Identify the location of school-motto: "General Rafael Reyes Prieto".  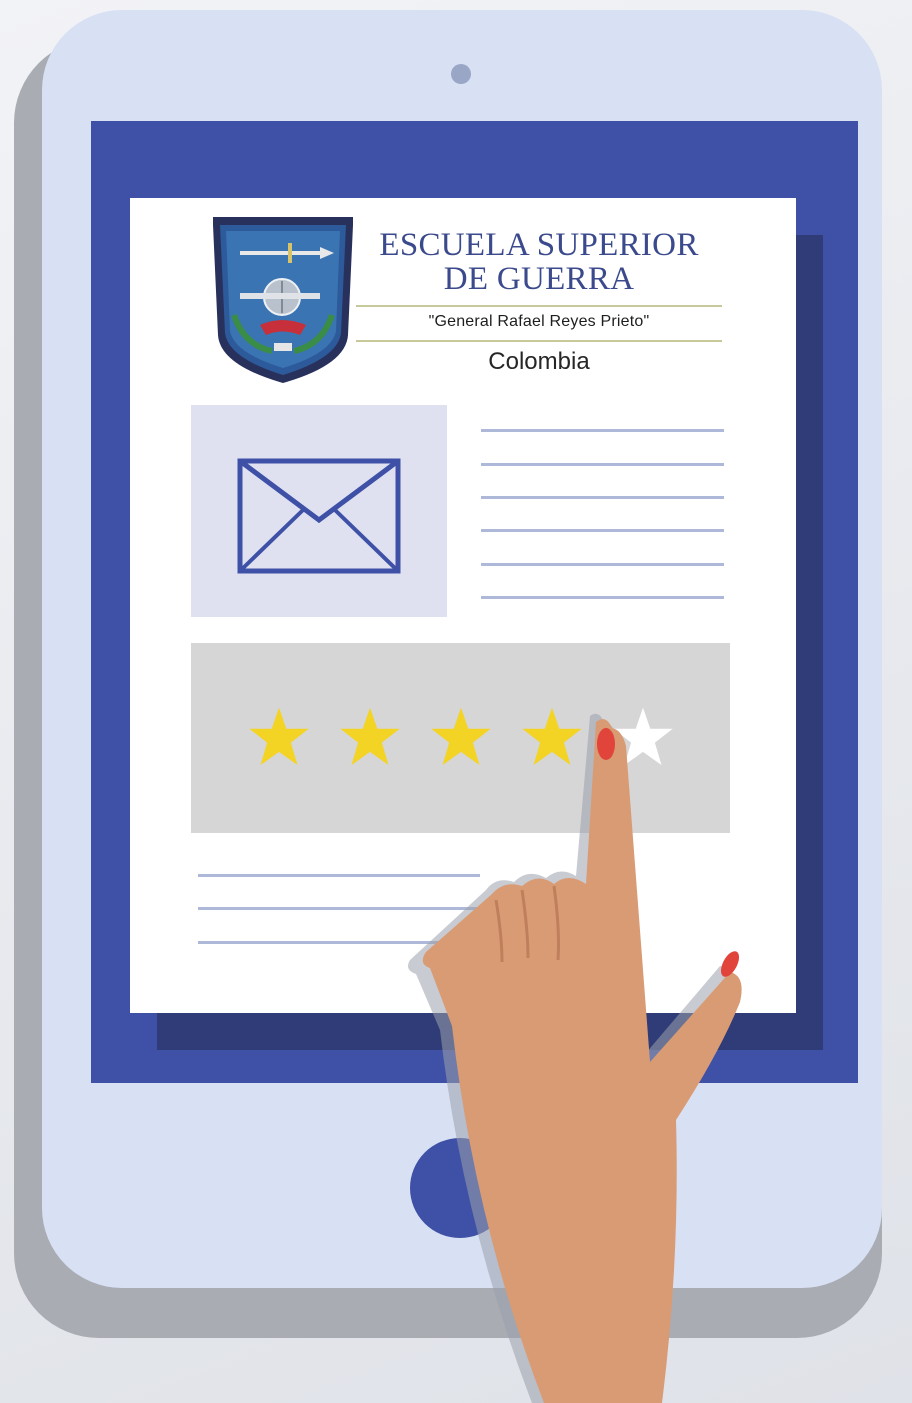
(539, 321).